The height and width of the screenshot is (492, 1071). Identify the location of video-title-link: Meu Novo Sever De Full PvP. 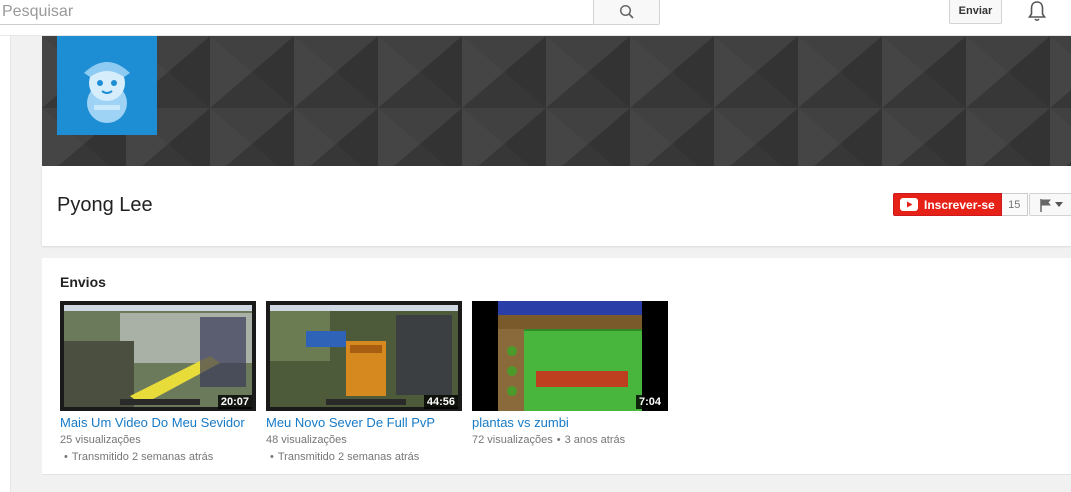
(364, 422).